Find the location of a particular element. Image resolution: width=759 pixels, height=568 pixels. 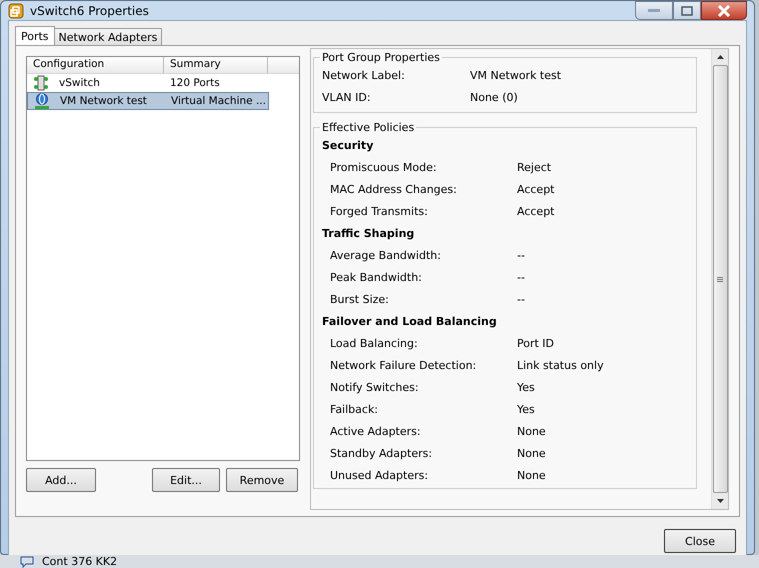

close-dialog-button: Close is located at coordinates (700, 541).